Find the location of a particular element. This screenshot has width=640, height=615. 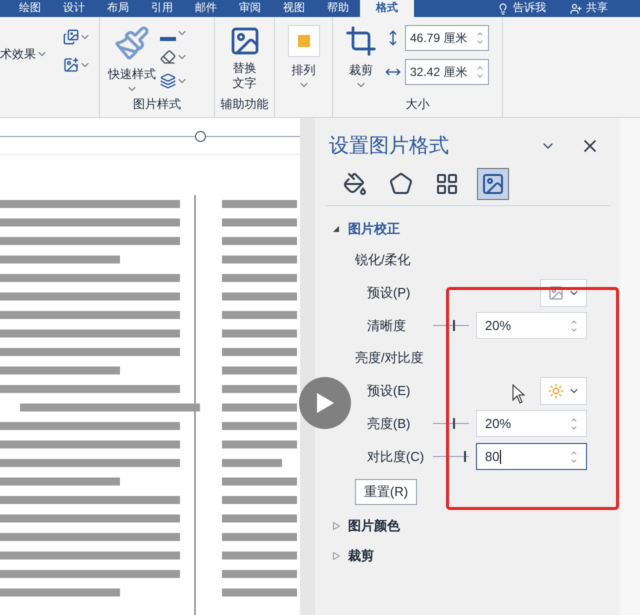

alt-text-button: 替换 文字 is located at coordinates (244, 76).